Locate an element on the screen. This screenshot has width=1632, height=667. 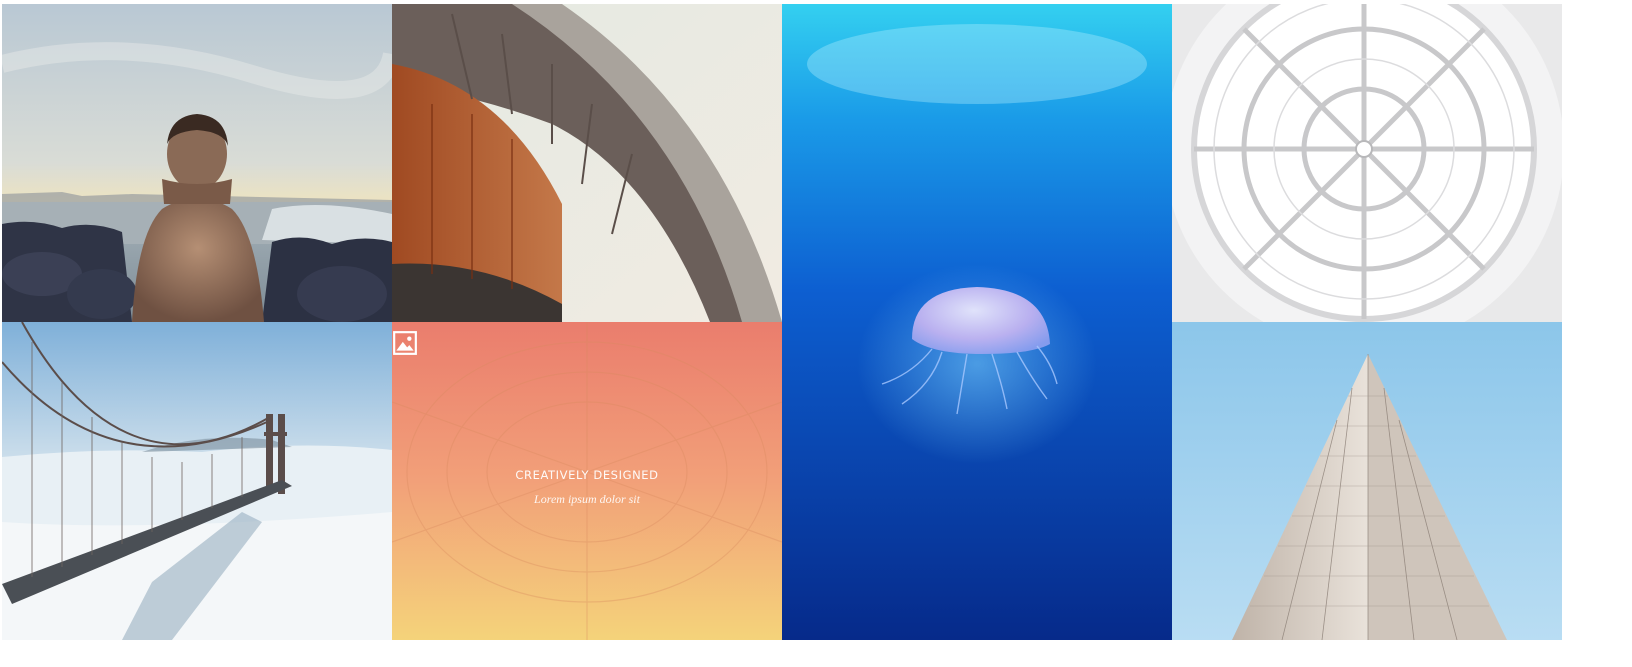
gallery-tile-skylight-dome is located at coordinates (1367, 163).